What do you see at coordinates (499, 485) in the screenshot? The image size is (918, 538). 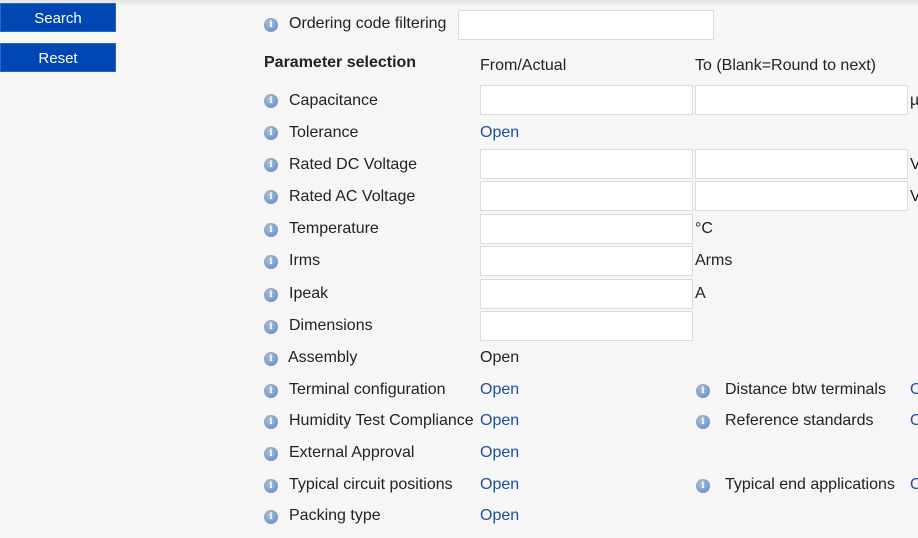 I see `typical-circuit-open-link: Open` at bounding box center [499, 485].